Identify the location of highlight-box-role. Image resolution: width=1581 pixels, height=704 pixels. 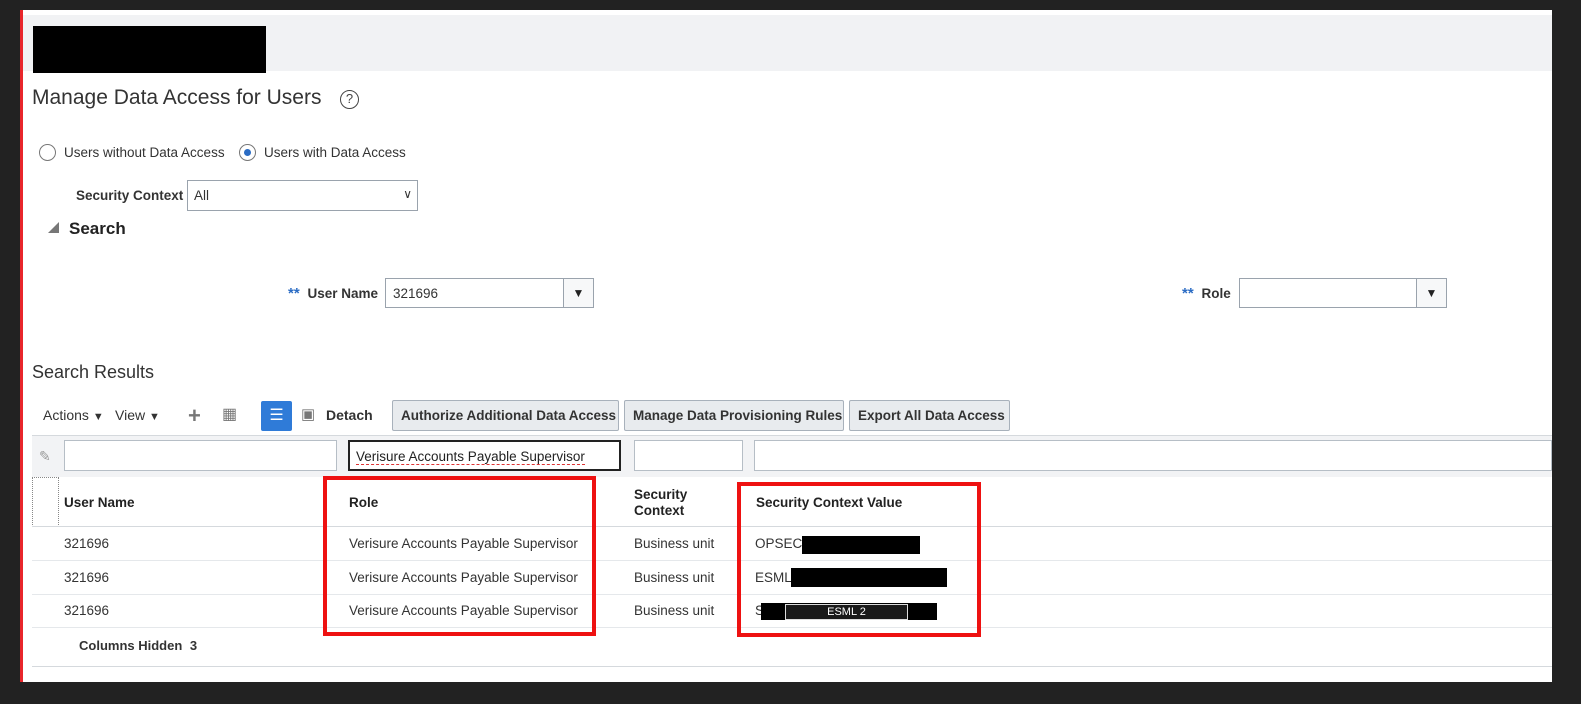
(459, 556).